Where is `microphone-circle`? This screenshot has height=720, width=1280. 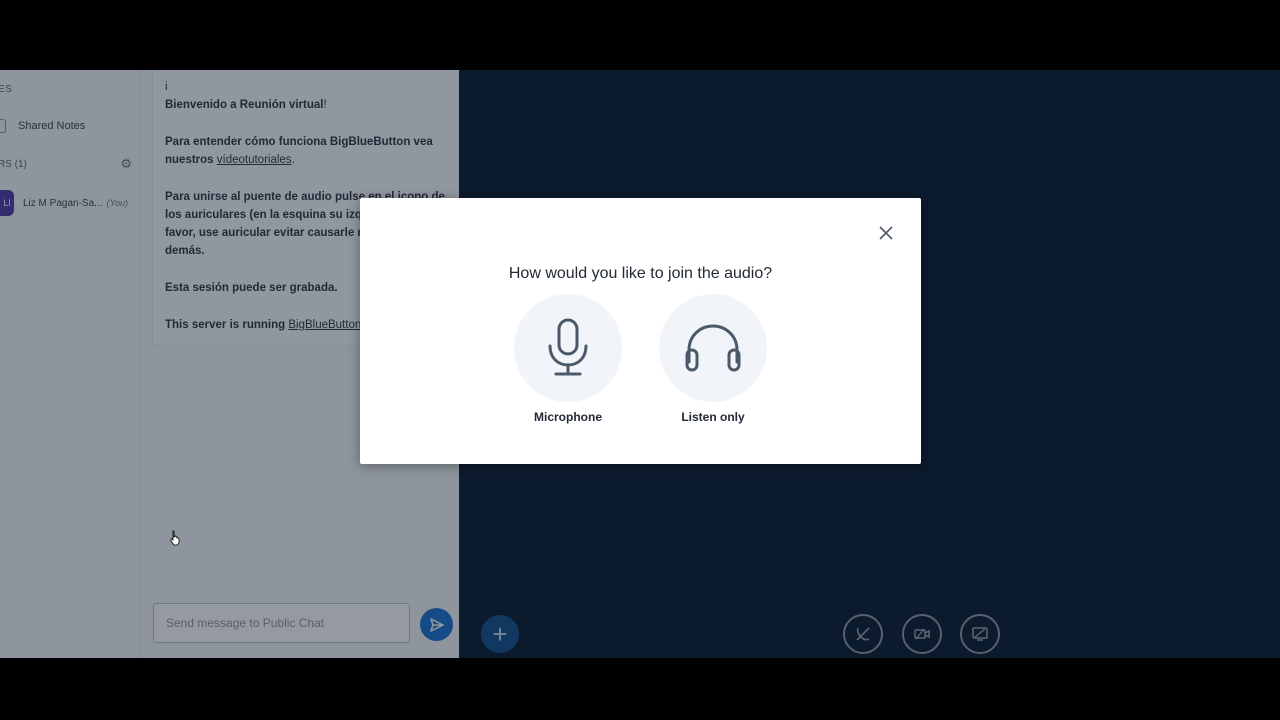
microphone-circle is located at coordinates (568, 348).